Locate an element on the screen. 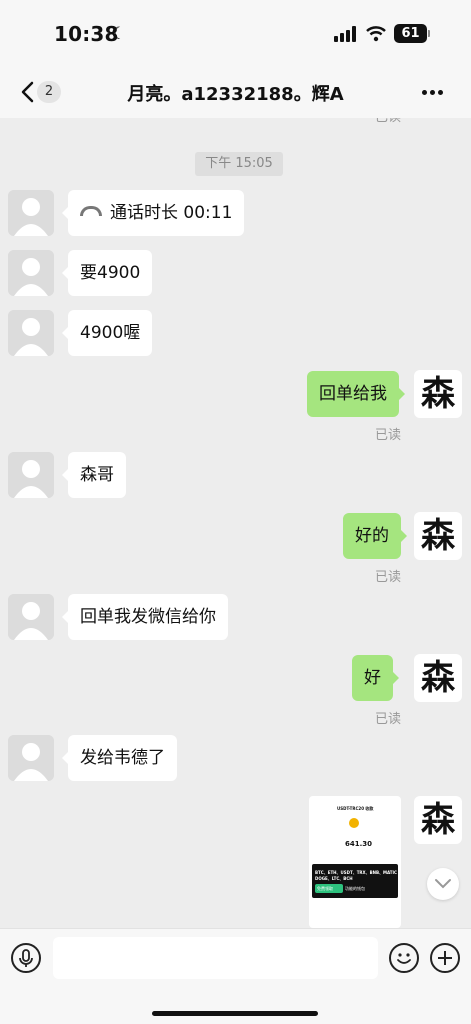 This screenshot has height=1024, width=471. thumb-tag-label: 免费领取 is located at coordinates (325, 888).